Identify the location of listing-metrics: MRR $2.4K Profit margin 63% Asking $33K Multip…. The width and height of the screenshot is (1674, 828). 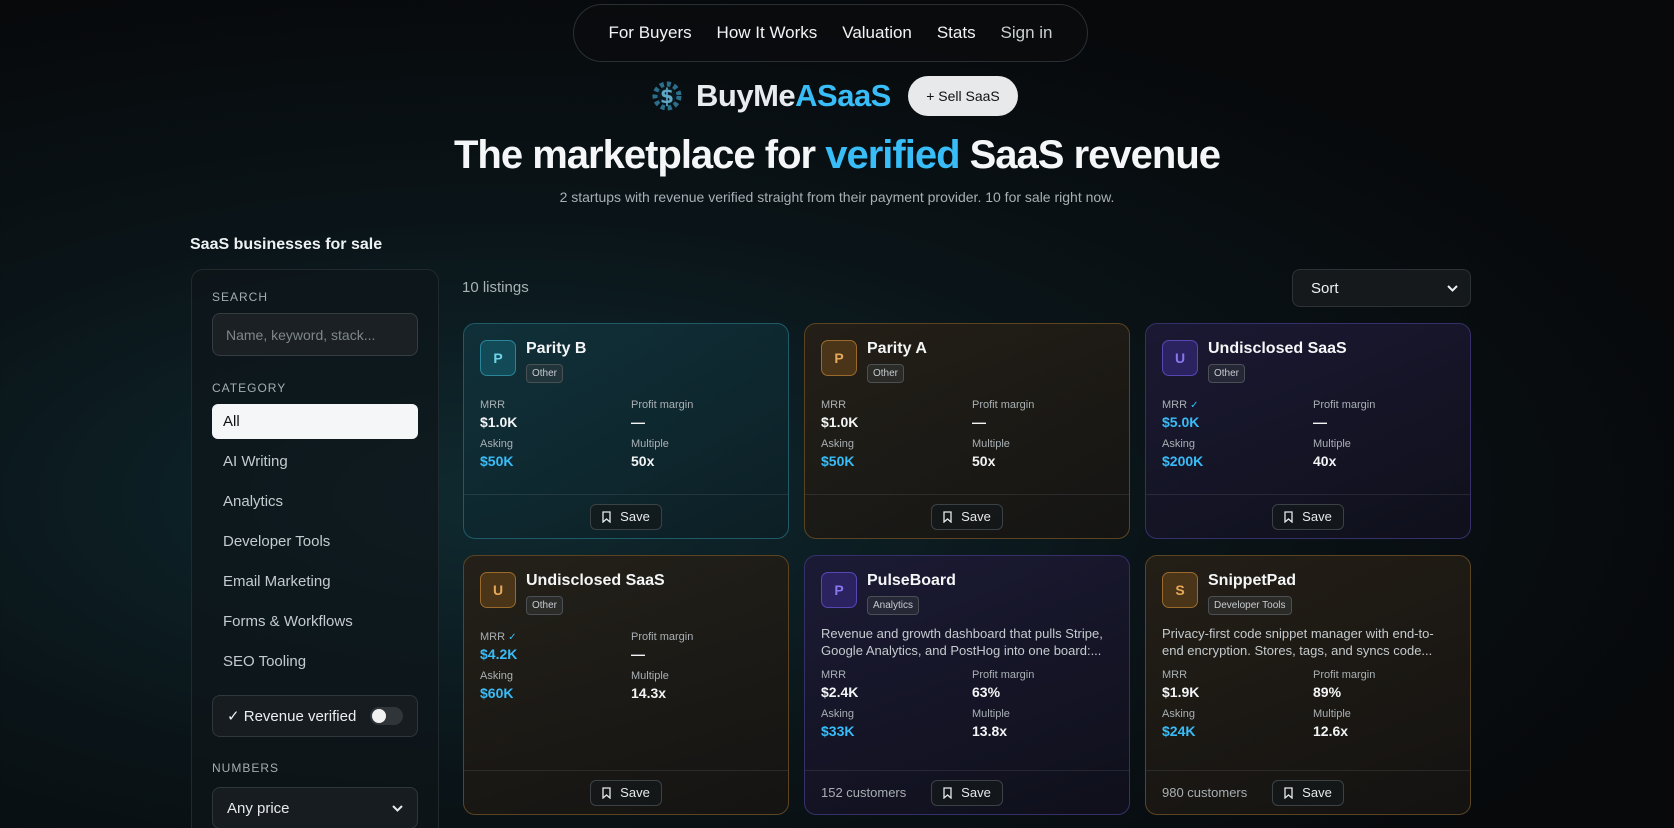
(967, 699).